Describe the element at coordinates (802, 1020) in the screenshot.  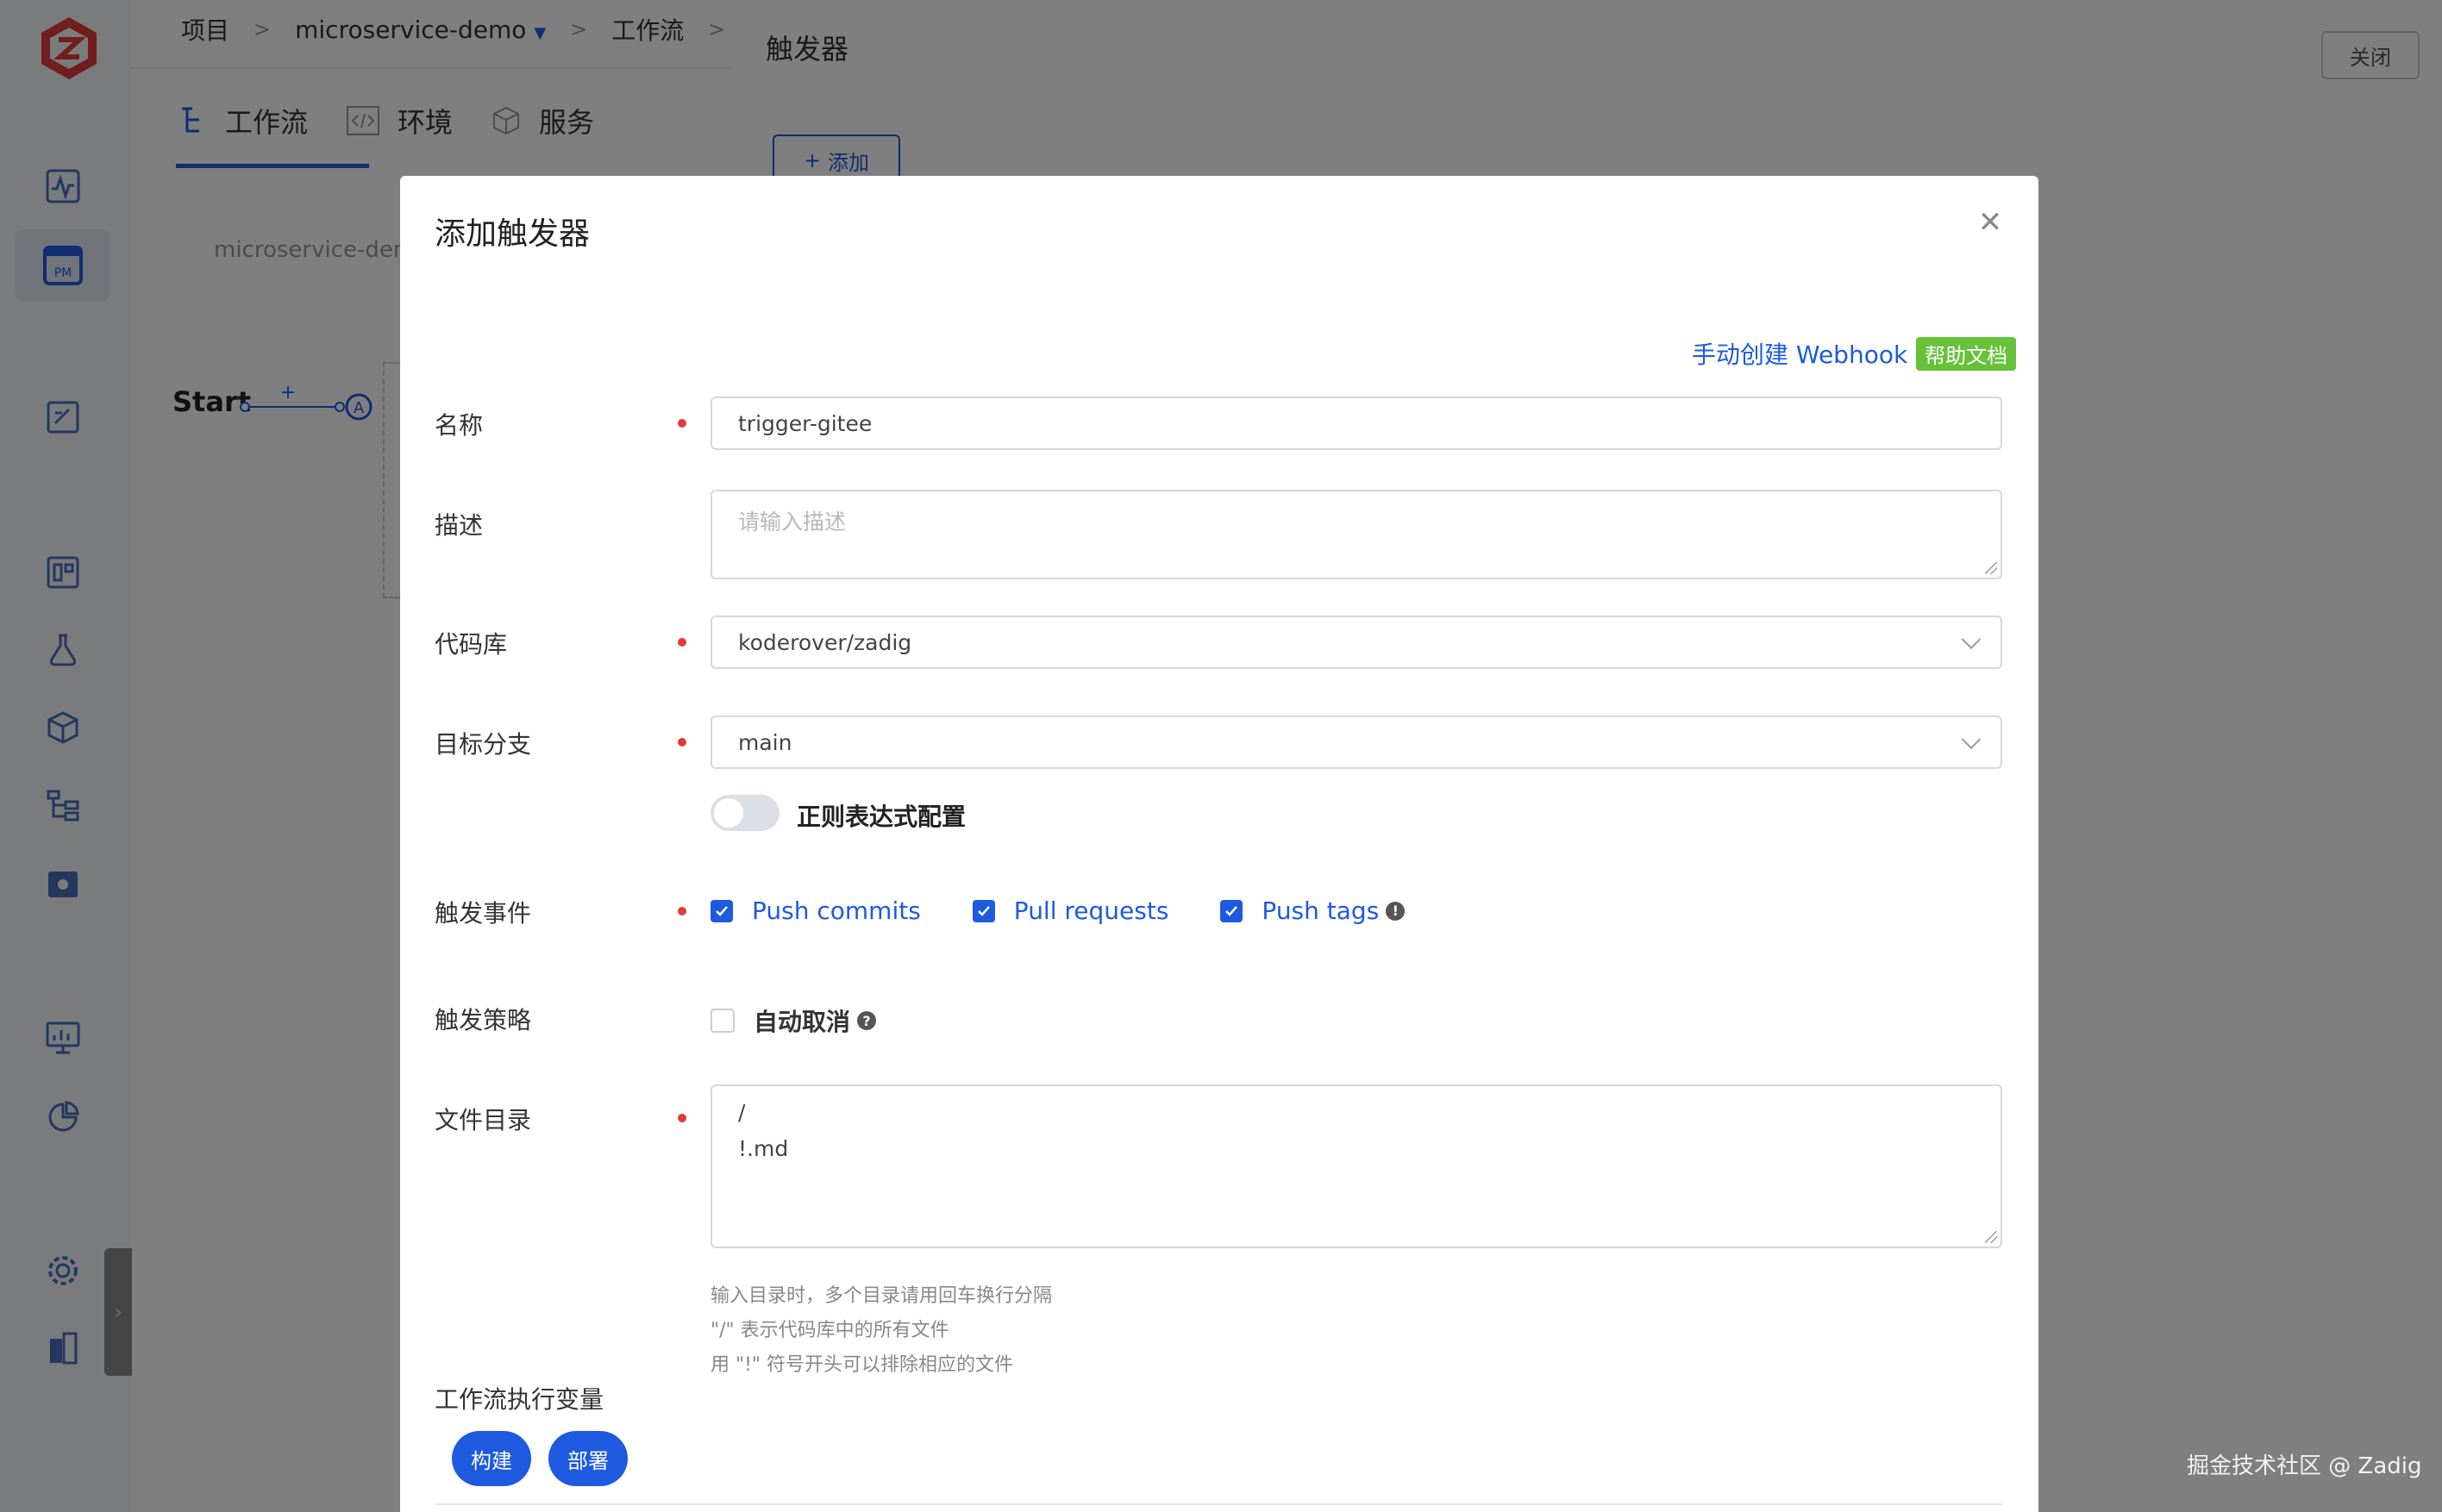
I see `auto-cancel-label: 自动取消` at that location.